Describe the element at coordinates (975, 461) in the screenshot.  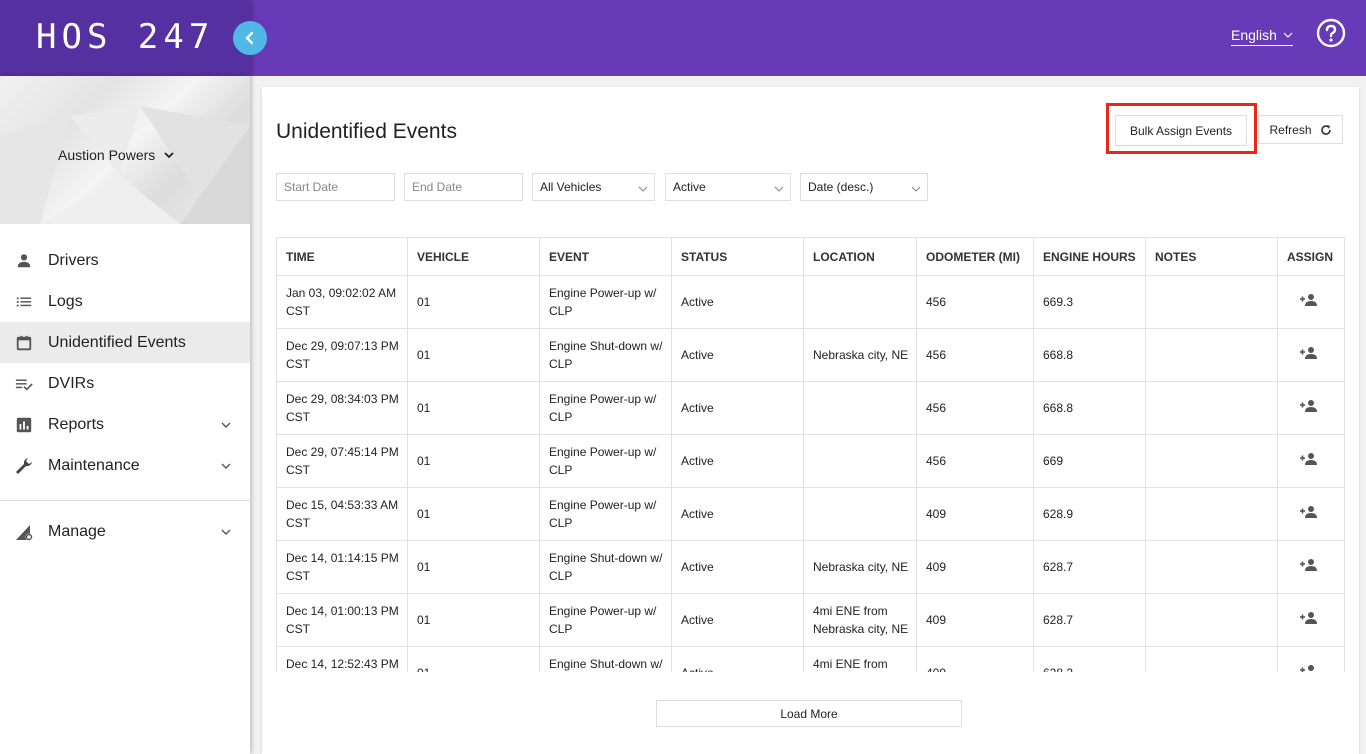
I see `cell-odometer: 456` at that location.